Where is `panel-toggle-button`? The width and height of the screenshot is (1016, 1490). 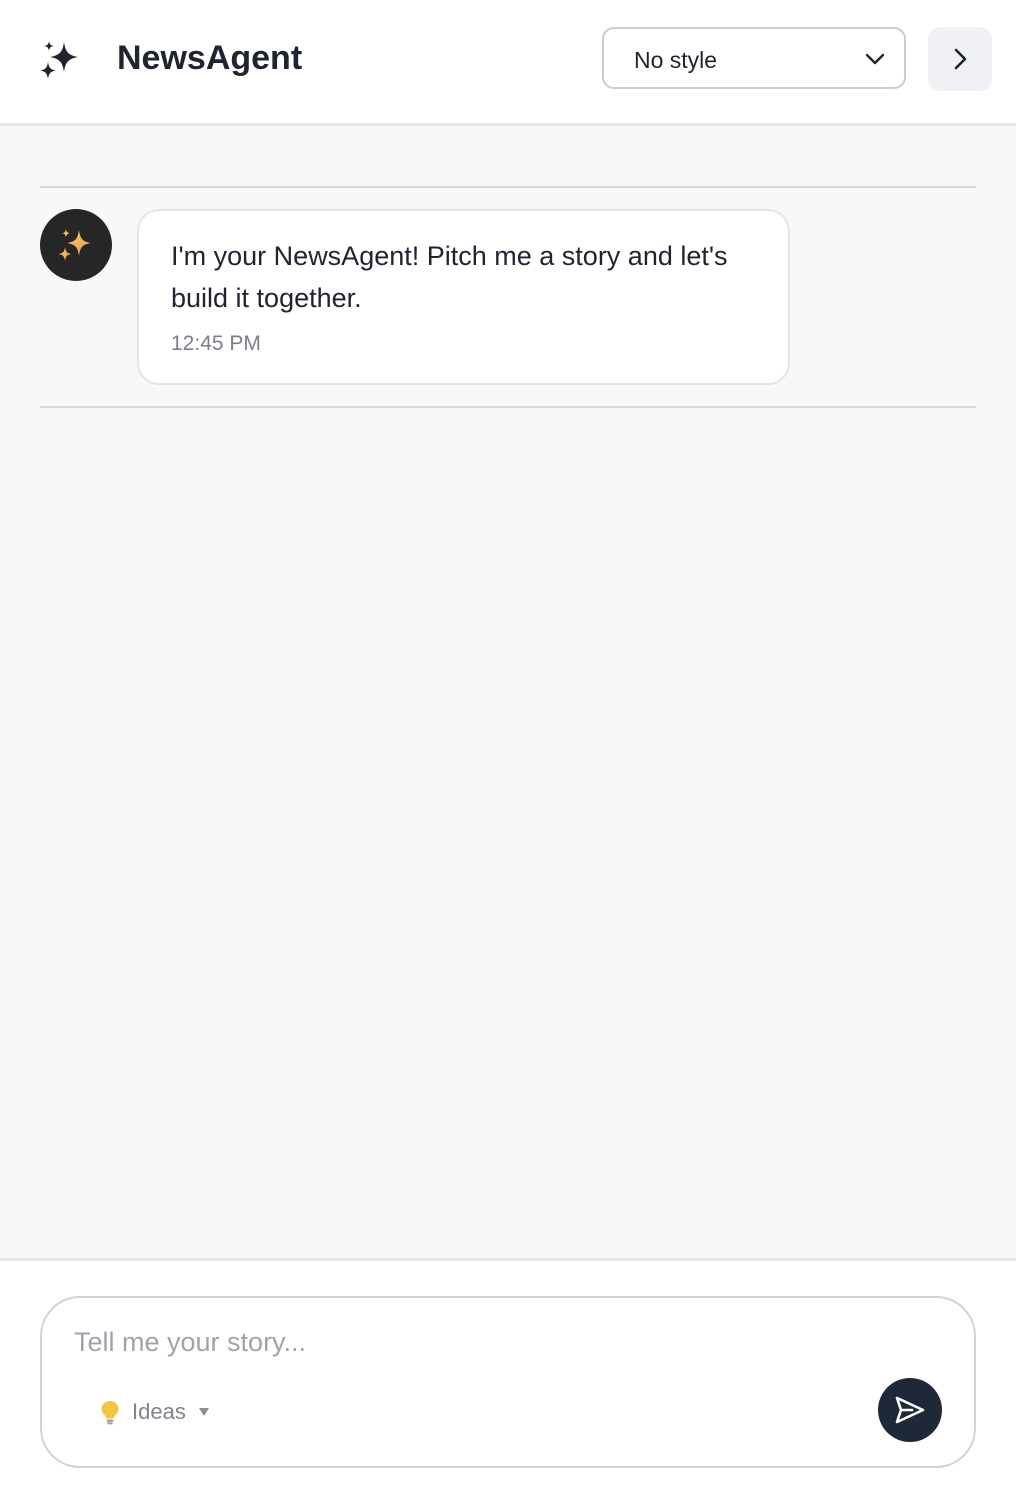
panel-toggle-button is located at coordinates (960, 59).